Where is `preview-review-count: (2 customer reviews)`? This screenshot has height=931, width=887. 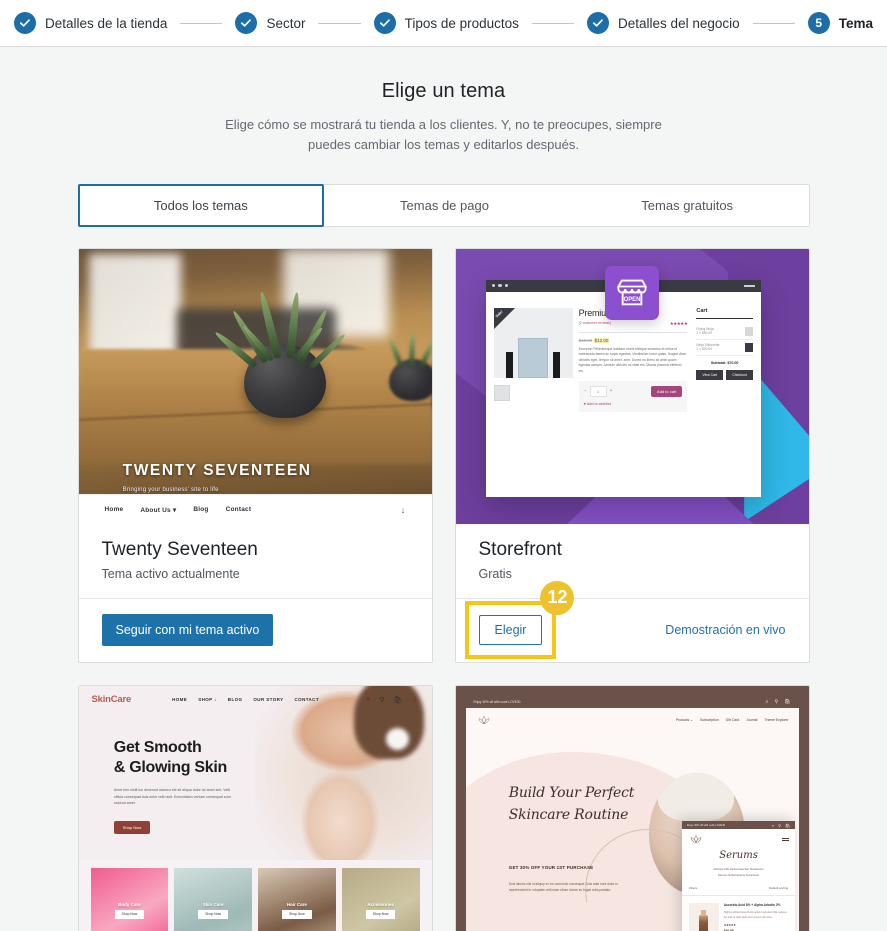 preview-review-count: (2 customer reviews) is located at coordinates (595, 322).